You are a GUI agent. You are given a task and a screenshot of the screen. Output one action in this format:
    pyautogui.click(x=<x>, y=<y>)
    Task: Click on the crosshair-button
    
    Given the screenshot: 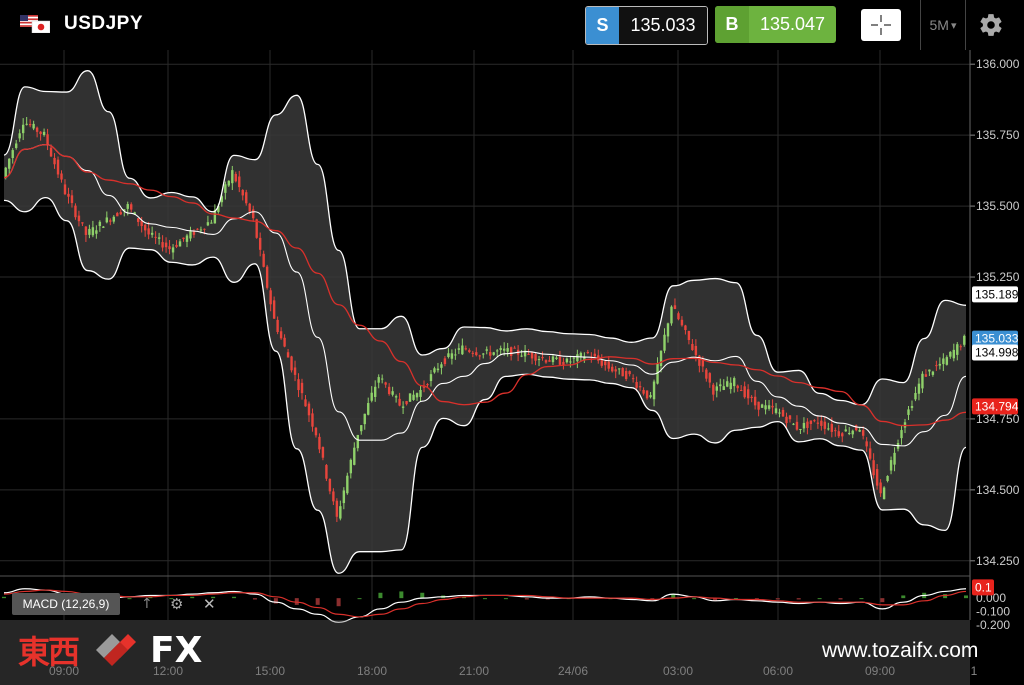 What is the action you would take?
    pyautogui.click(x=881, y=25)
    